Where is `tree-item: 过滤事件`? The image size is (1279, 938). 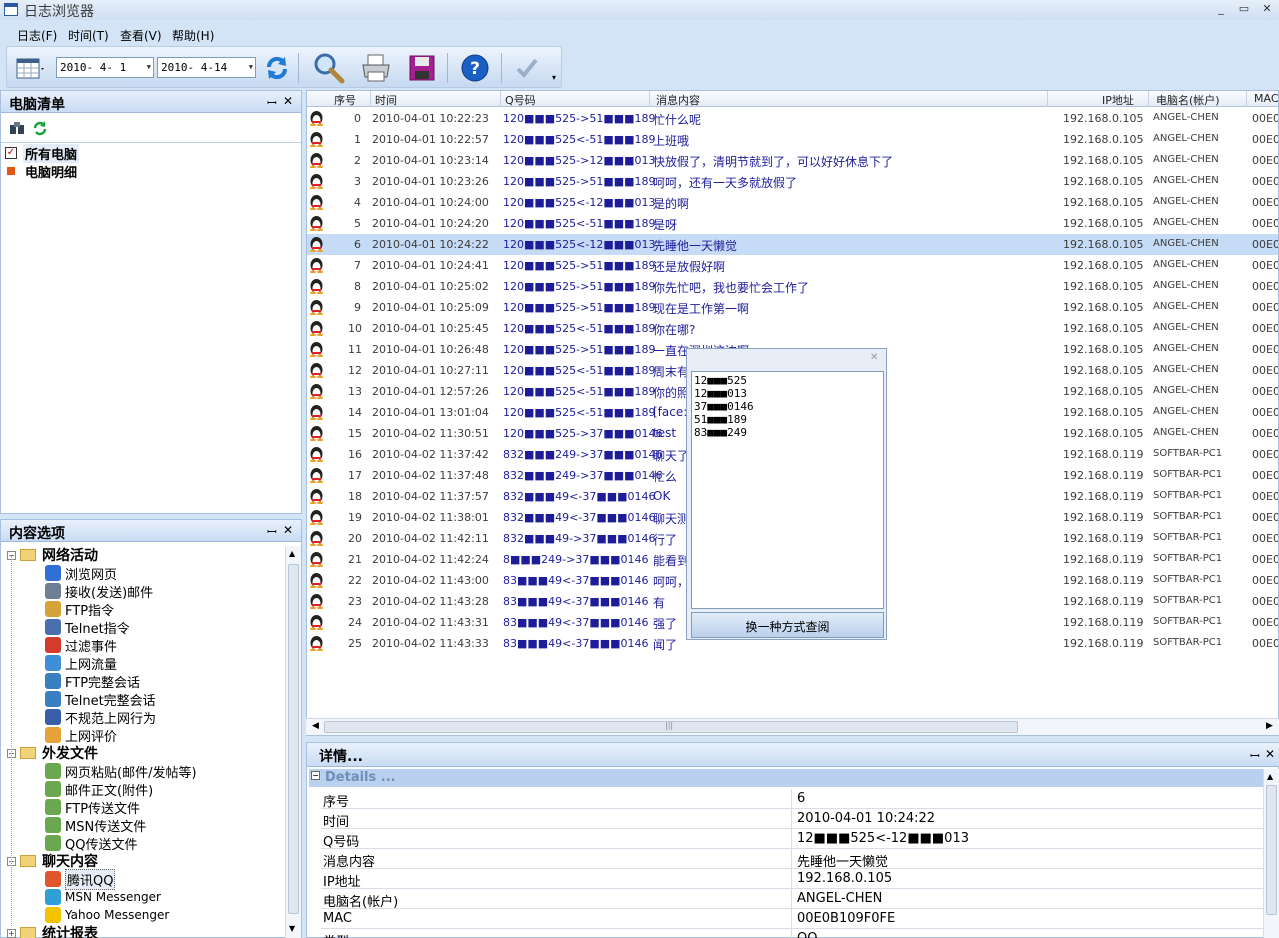 tree-item: 过滤事件 is located at coordinates (81, 645).